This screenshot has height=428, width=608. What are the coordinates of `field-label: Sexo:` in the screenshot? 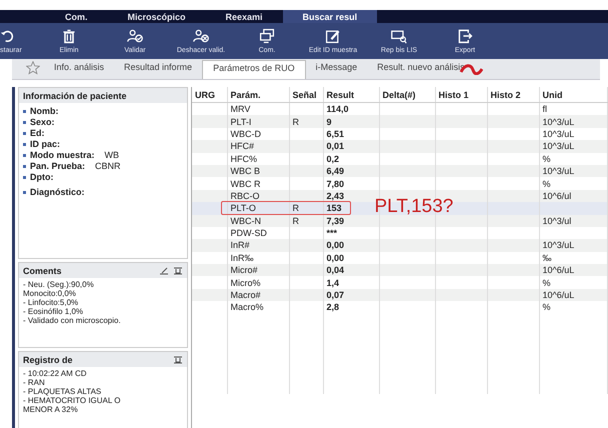 It's located at (42, 122).